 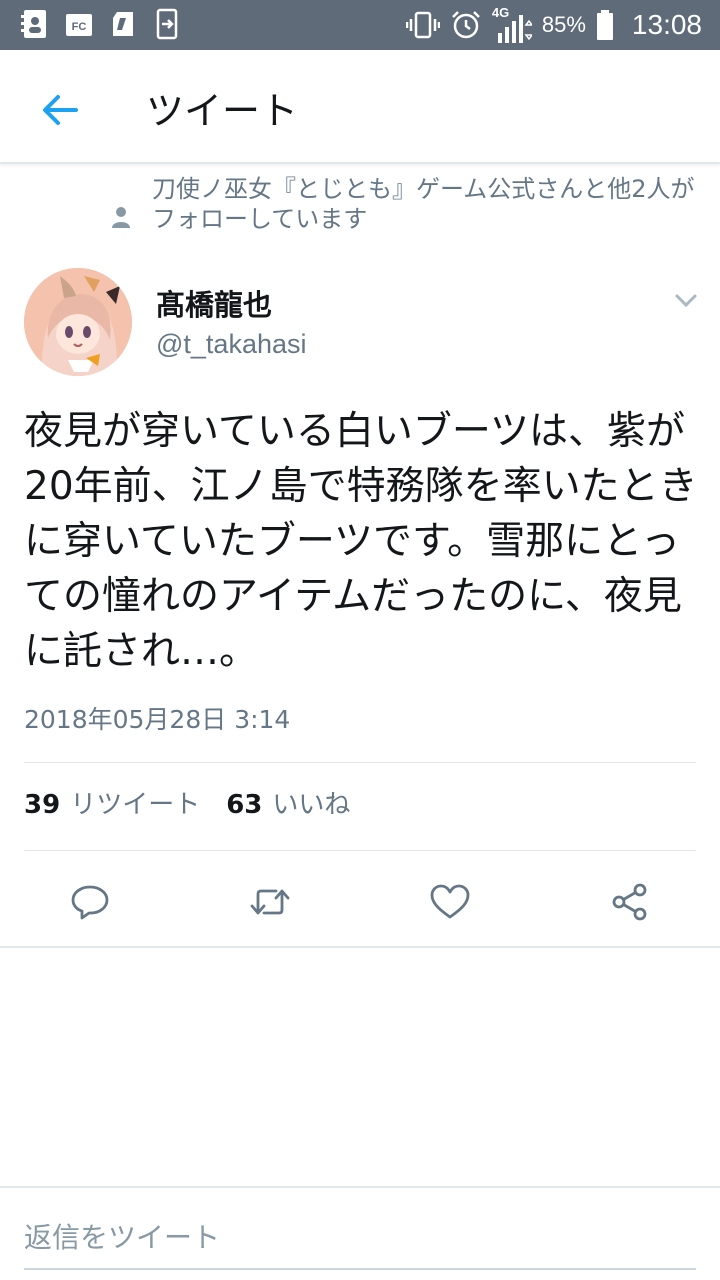 I want to click on like-button, so click(x=450, y=902).